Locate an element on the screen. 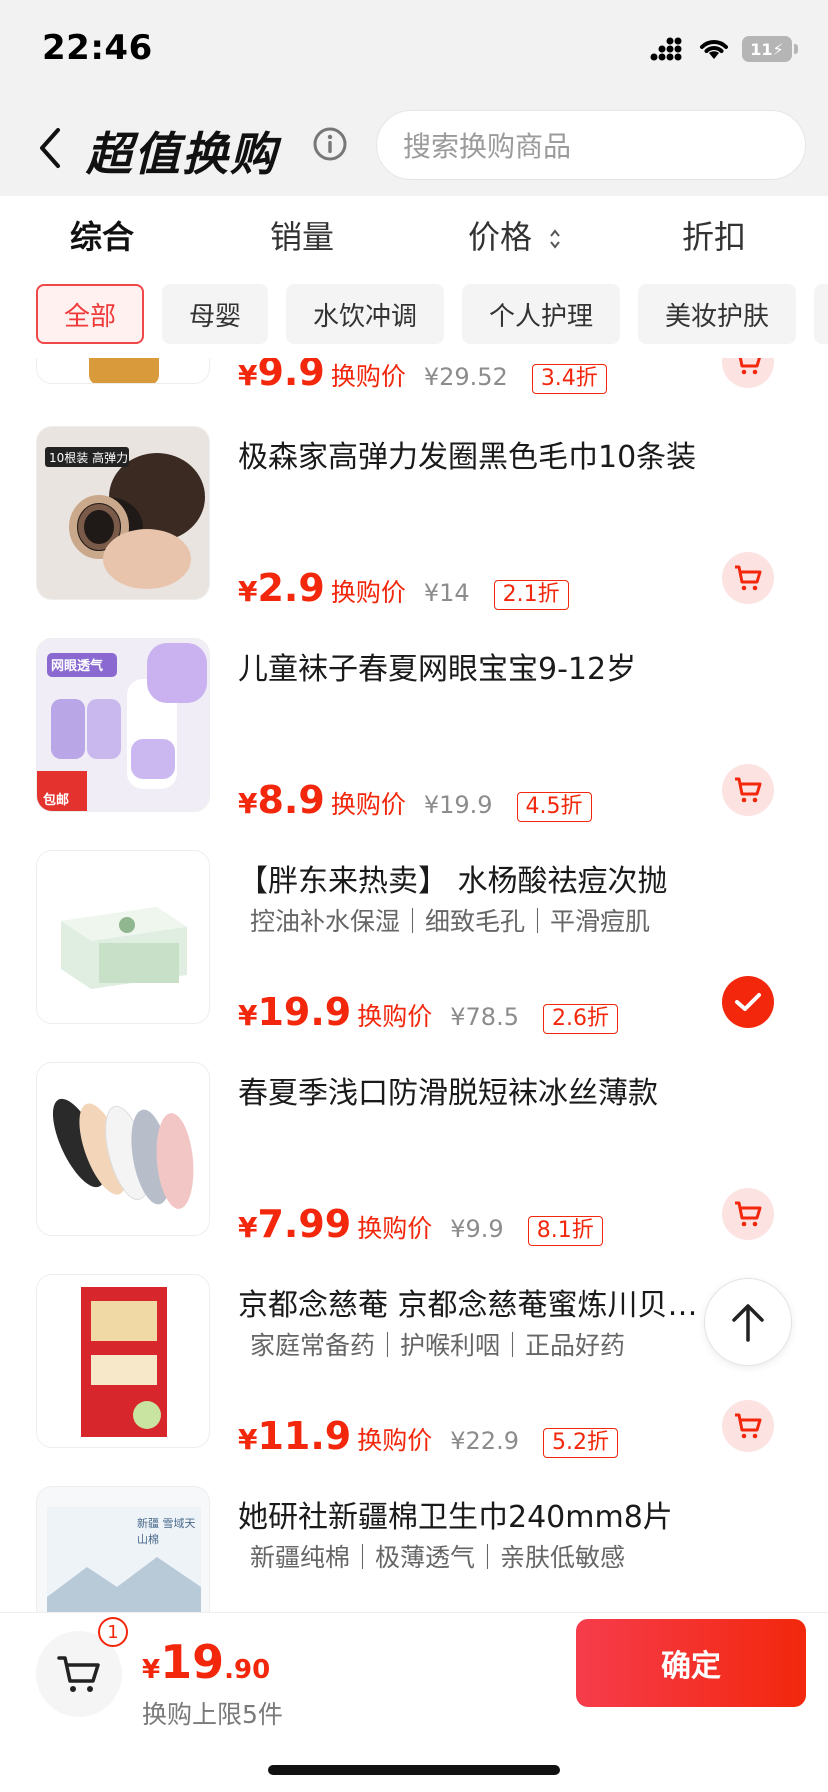  original-price: ¥14 is located at coordinates (446, 593).